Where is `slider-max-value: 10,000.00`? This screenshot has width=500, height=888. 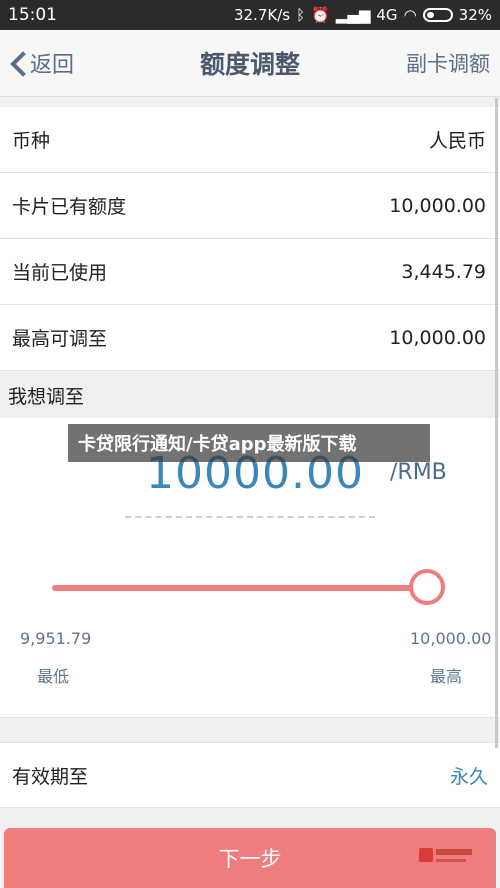
slider-max-value: 10,000.00 is located at coordinates (451, 638).